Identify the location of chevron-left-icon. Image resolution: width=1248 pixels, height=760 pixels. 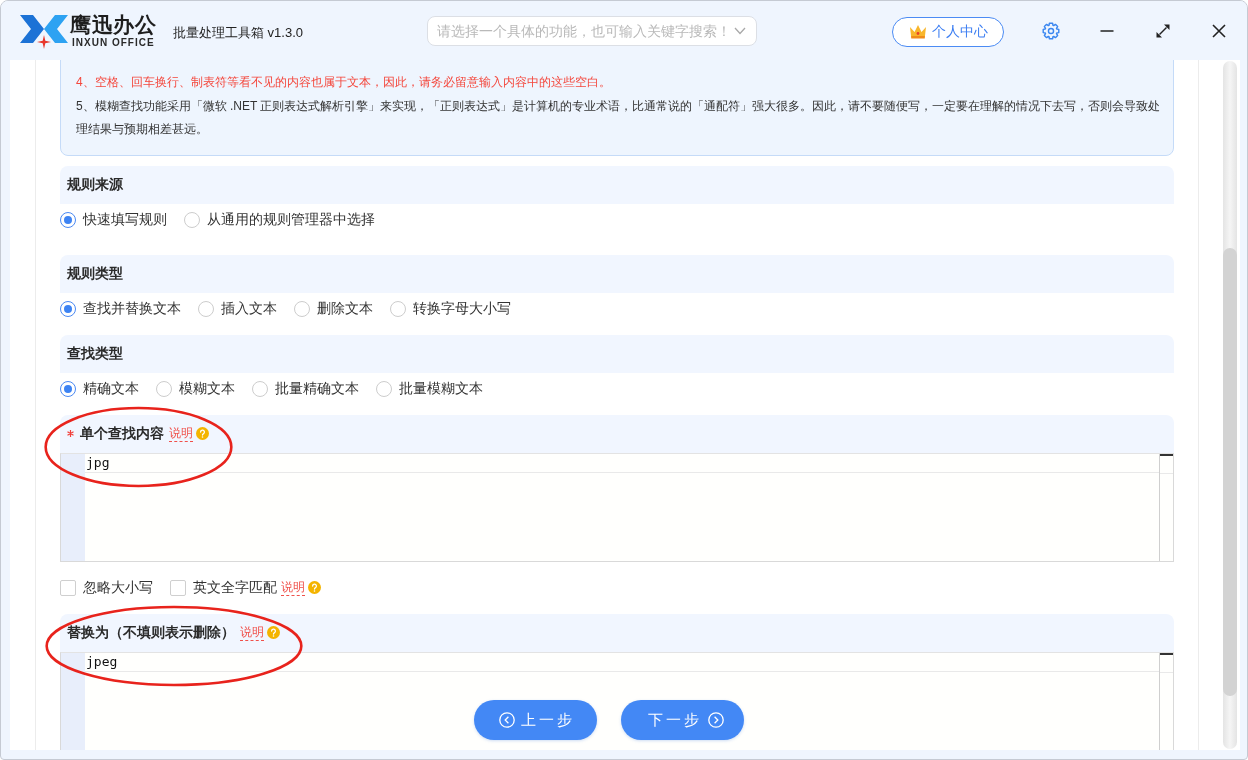
(506, 720).